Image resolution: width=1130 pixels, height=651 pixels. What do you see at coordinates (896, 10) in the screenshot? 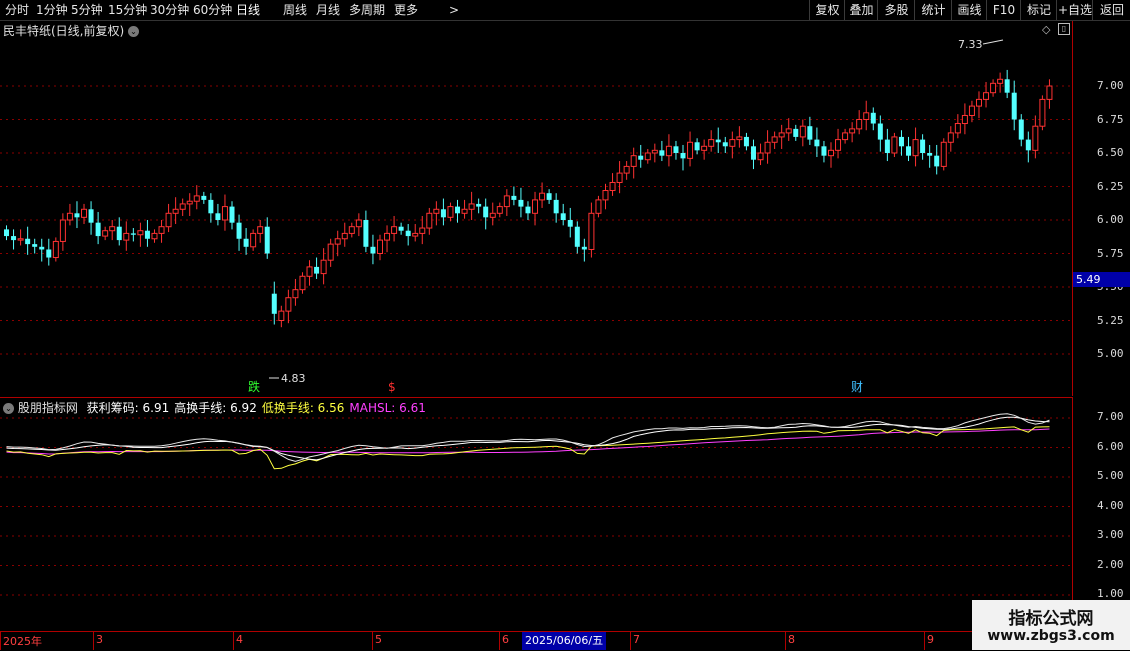
I see `toolbar-button-2: 多股` at bounding box center [896, 10].